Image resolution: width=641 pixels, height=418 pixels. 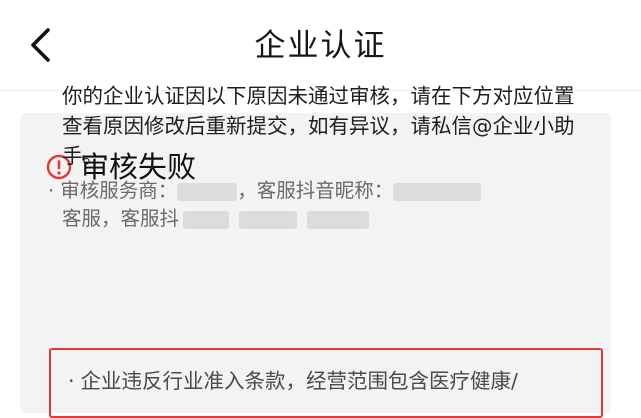 What do you see at coordinates (299, 381) in the screenshot?
I see `reason-text: 企业违反行业准入条款，经营范围包含医疗健康/` at bounding box center [299, 381].